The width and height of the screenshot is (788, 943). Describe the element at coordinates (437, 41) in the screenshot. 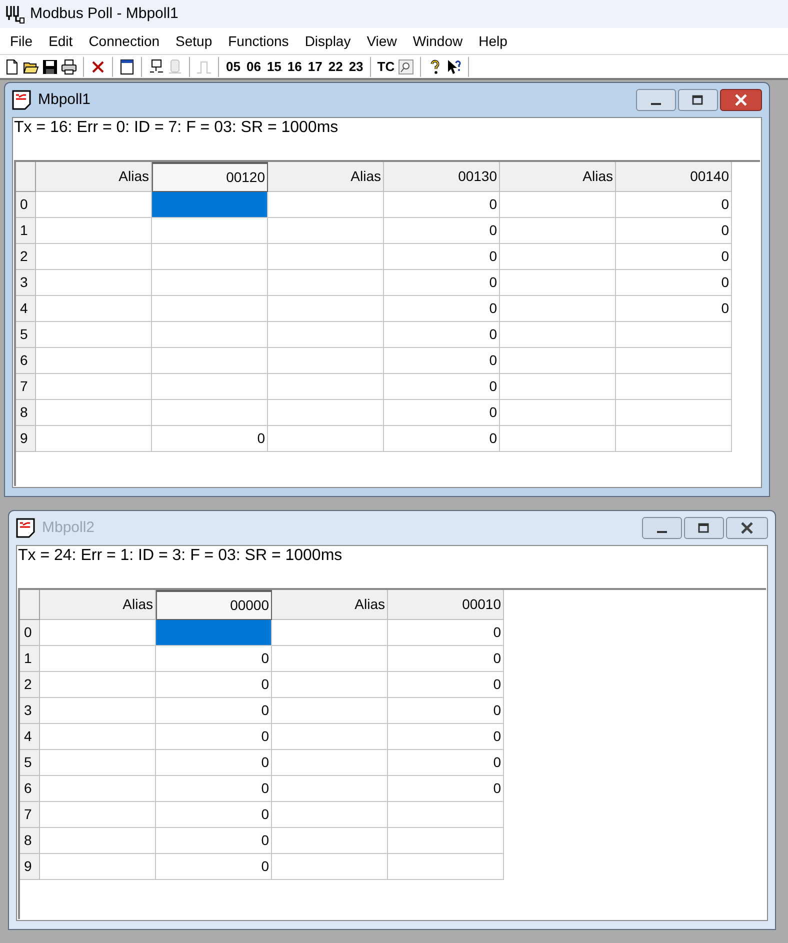

I see `menu-item: Window` at that location.